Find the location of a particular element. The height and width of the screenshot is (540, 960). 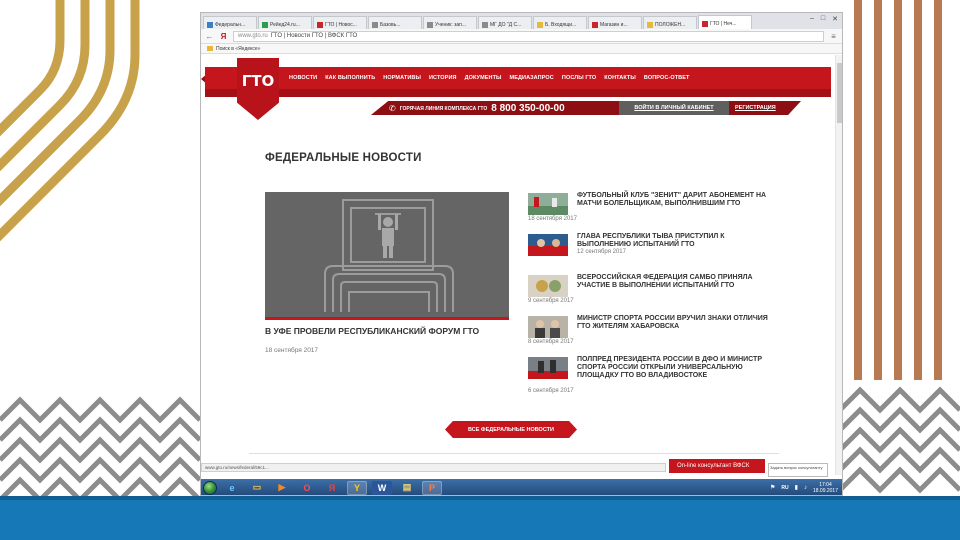

menu-item-how-to: КАК ВЫПОЛНИТЬ is located at coordinates (350, 78).